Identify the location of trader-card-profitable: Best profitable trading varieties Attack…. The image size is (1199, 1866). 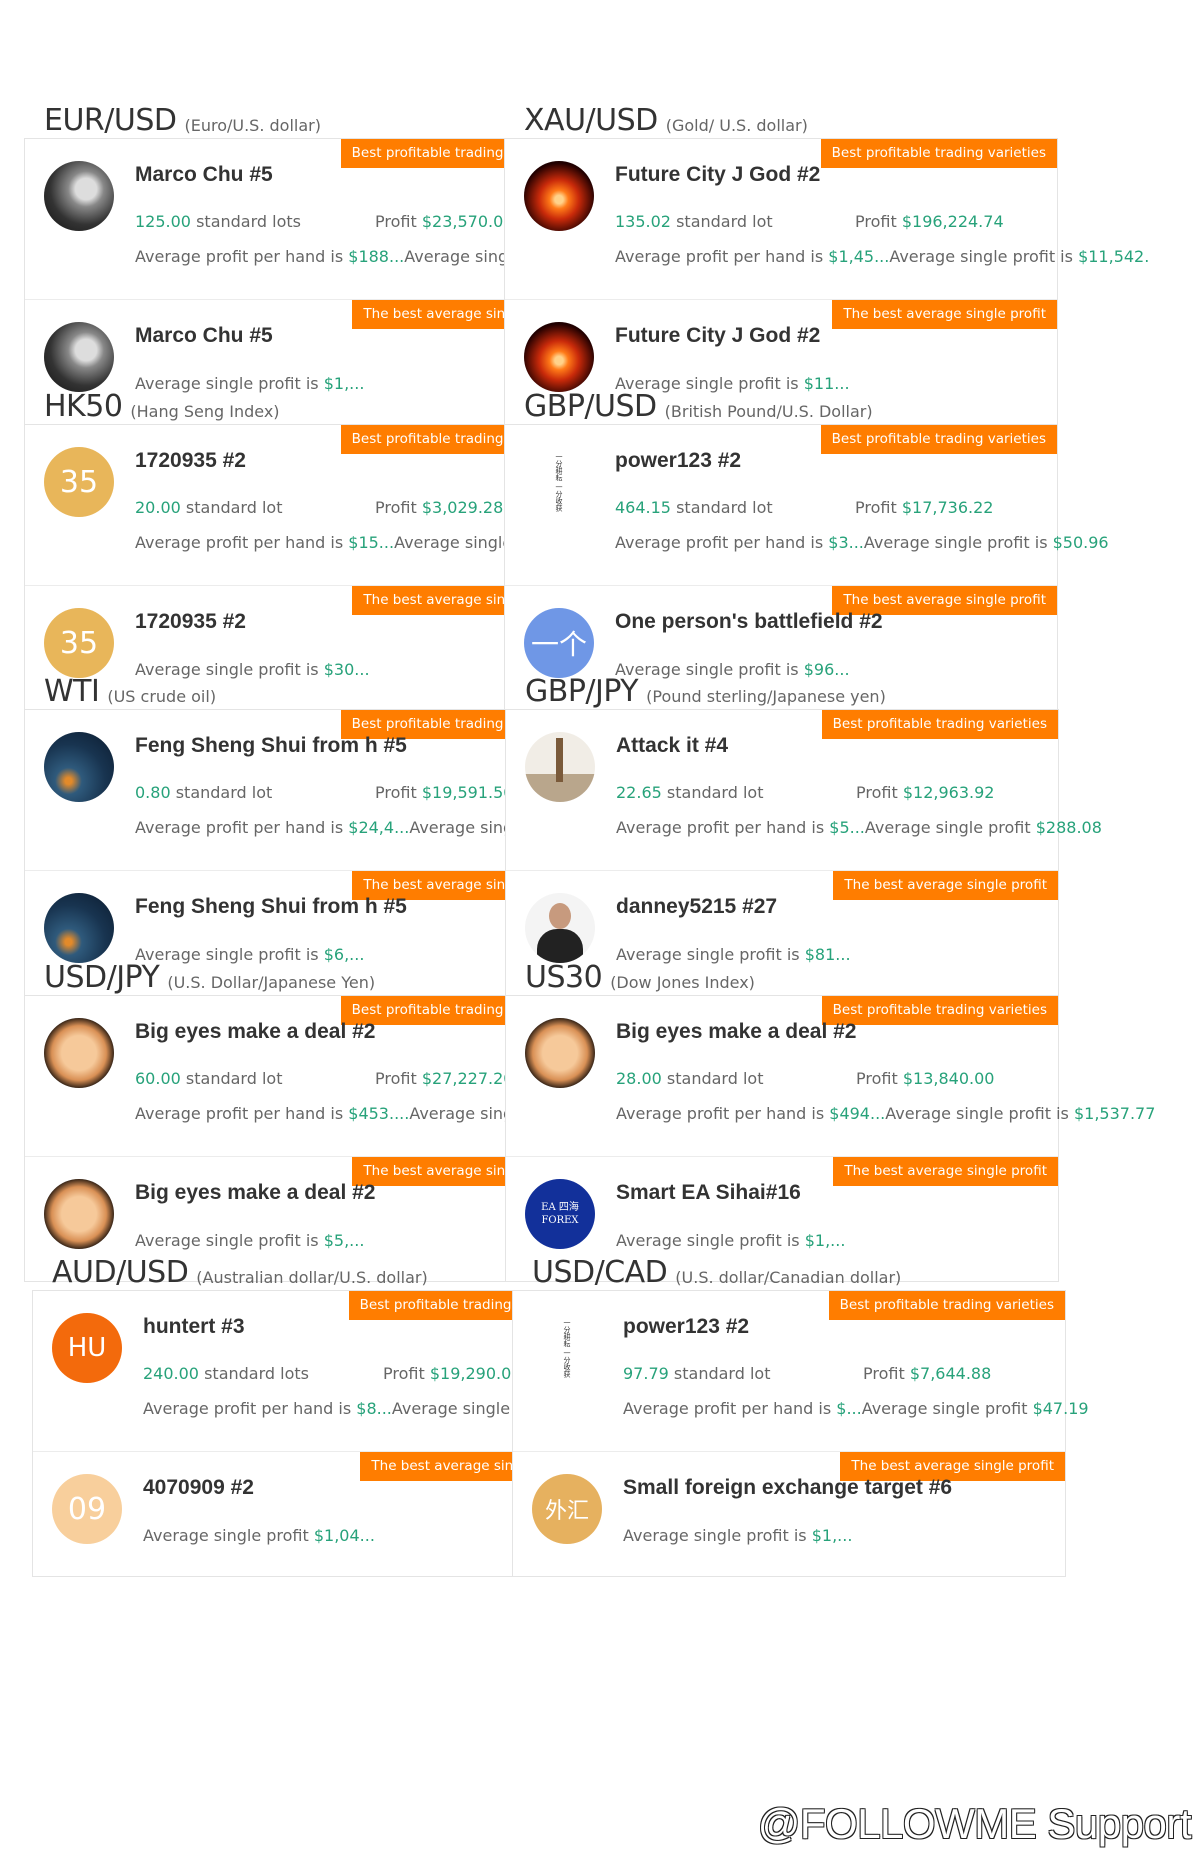
(804, 790).